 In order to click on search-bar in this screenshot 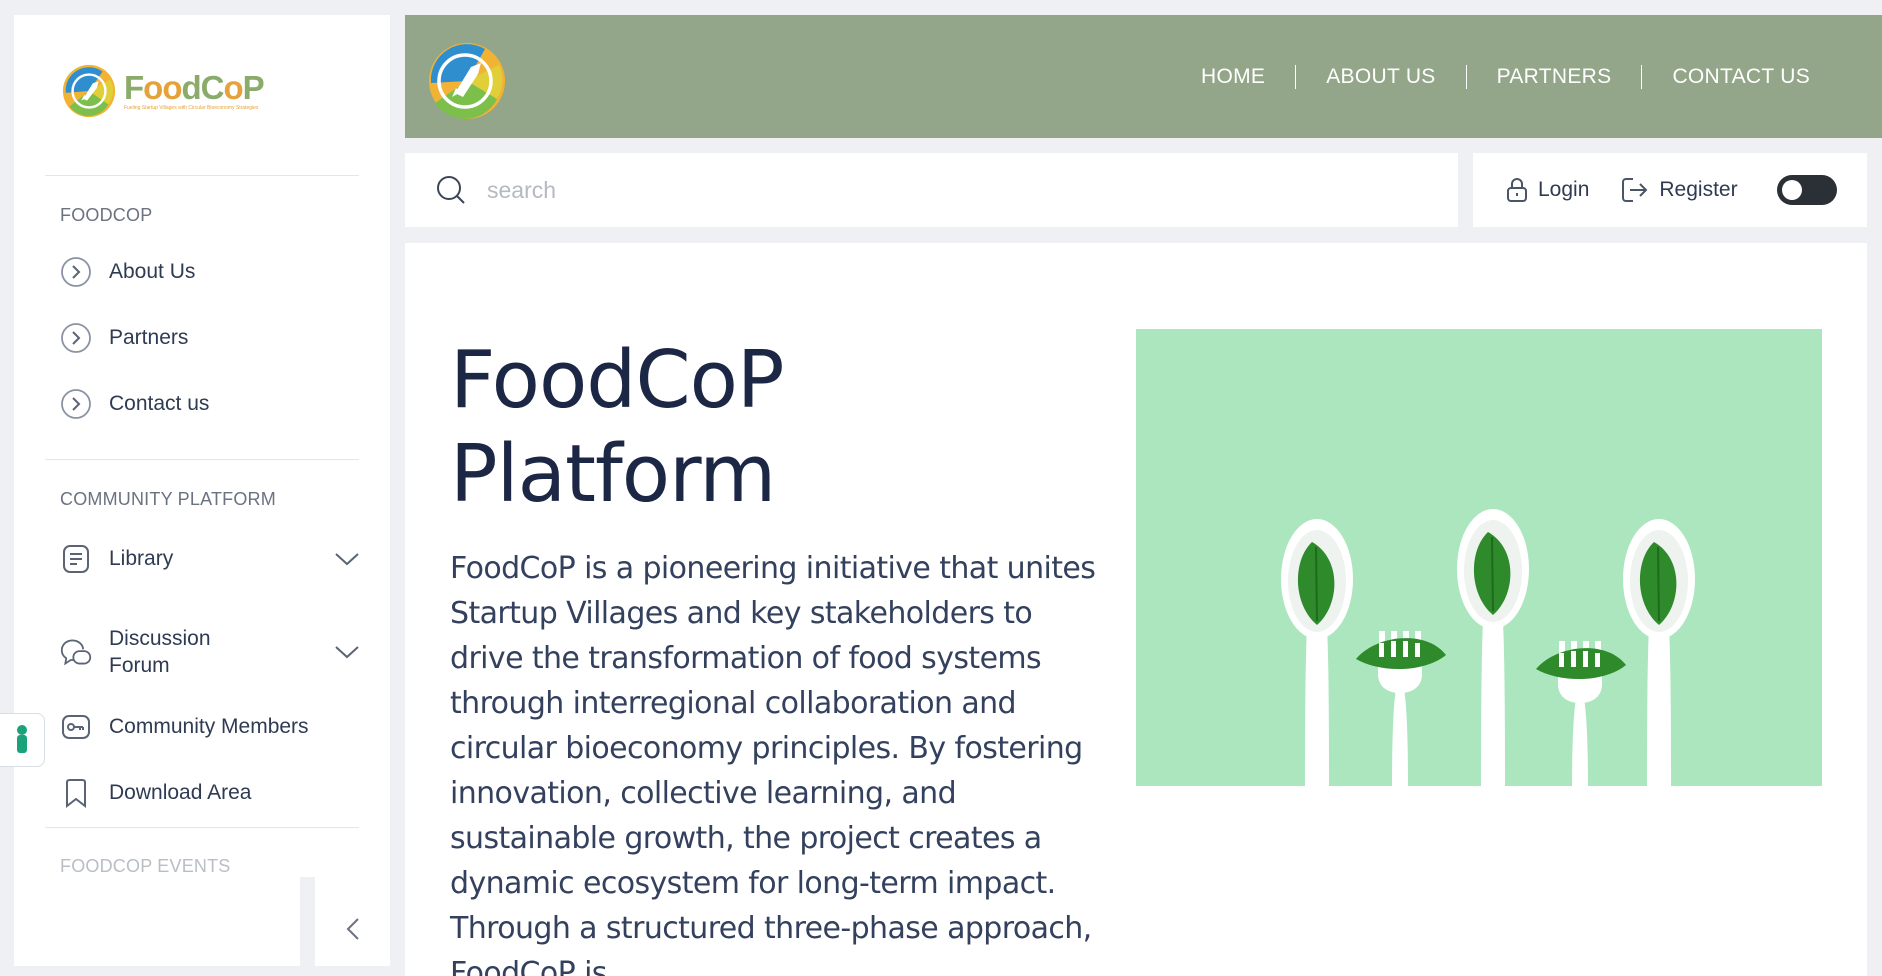, I will do `click(931, 190)`.